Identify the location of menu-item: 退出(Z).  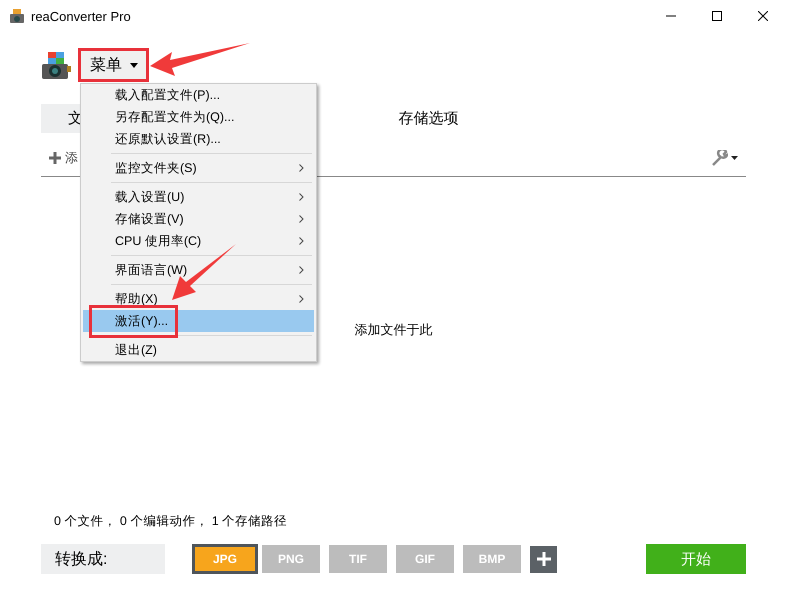
(198, 350).